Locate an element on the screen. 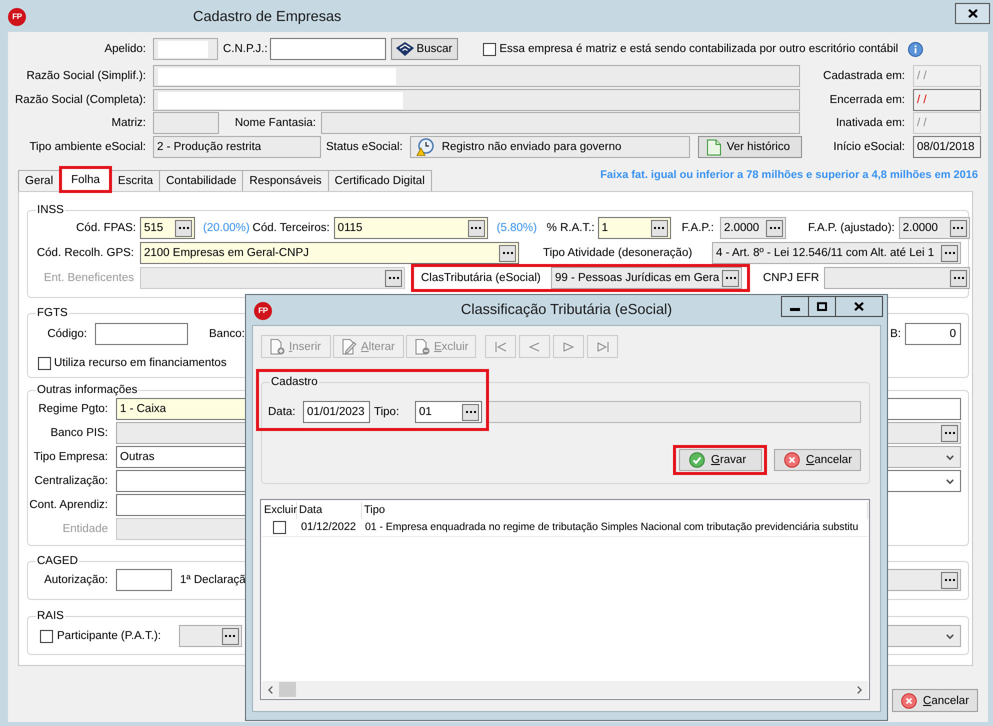 This screenshot has width=993, height=726. status-field: Registro não enviado para governo is located at coordinates (550, 147).